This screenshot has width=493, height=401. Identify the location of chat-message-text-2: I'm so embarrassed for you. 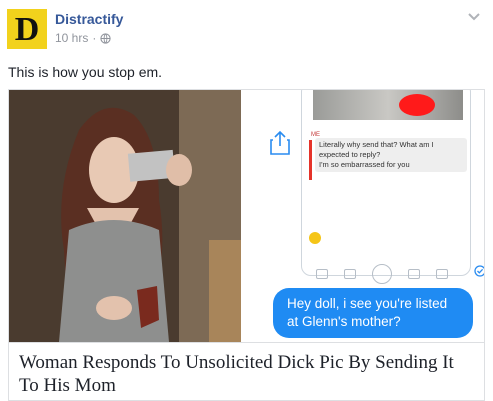
(364, 164).